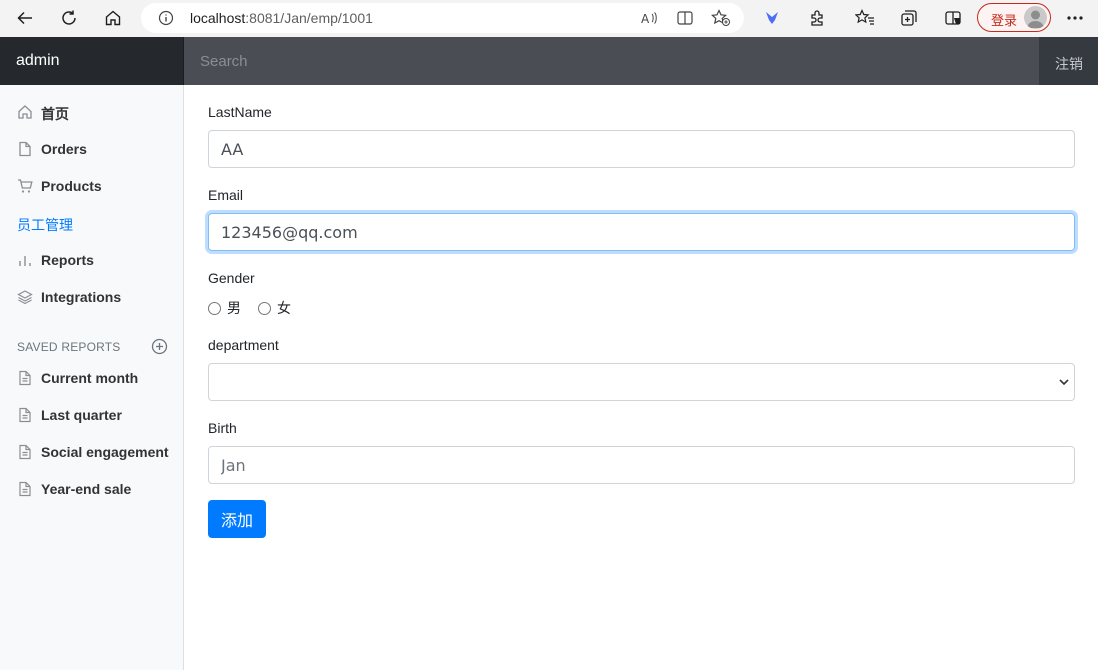 This screenshot has height=670, width=1098. What do you see at coordinates (721, 18) in the screenshot?
I see `favorite-add-icon` at bounding box center [721, 18].